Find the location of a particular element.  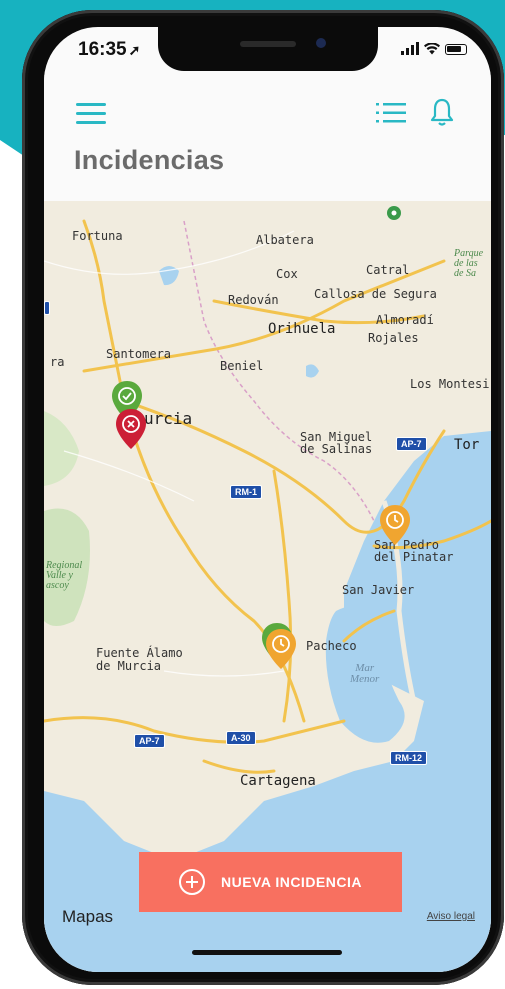

legal-notice-link: Aviso legal is located at coordinates (451, 916).